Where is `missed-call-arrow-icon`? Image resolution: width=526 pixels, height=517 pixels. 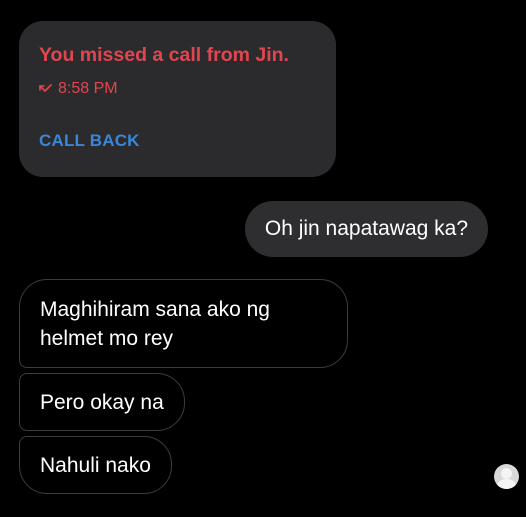
missed-call-arrow-icon is located at coordinates (45, 88).